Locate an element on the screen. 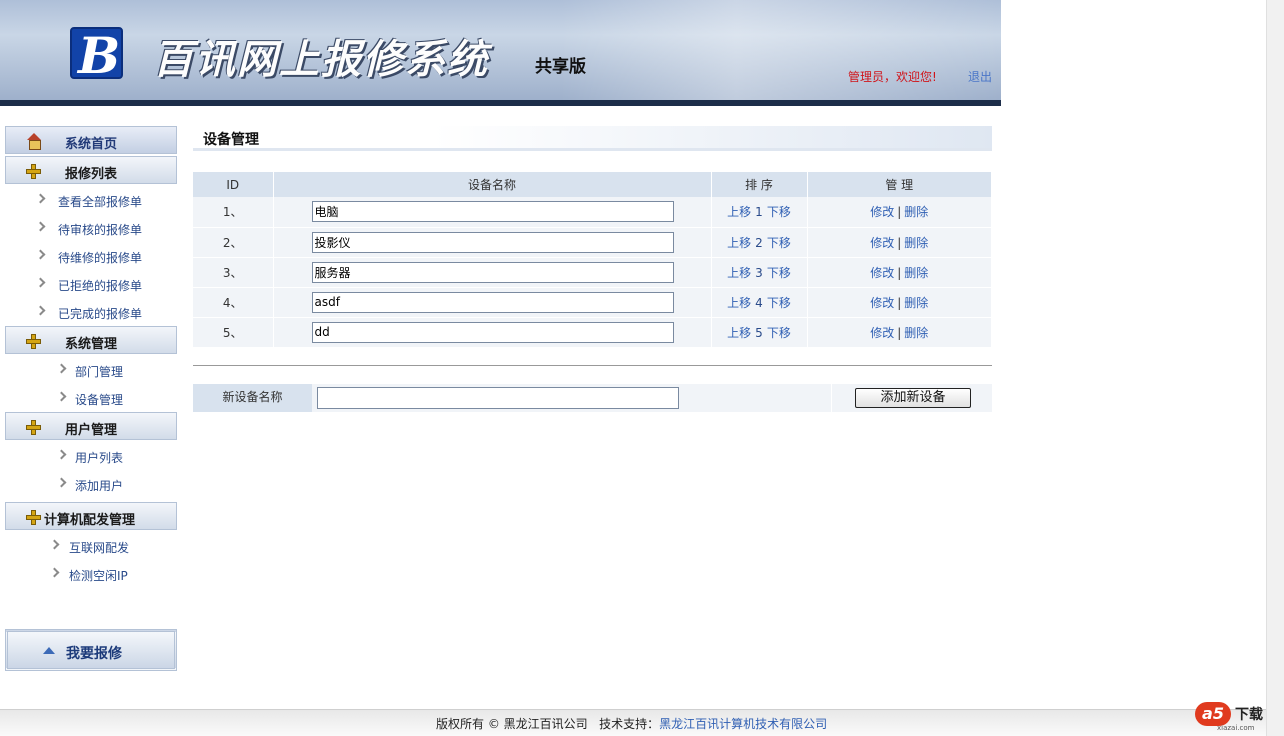 This screenshot has height=736, width=1284. table-row: 3、 上移 3 下移 修改|删除 is located at coordinates (592, 272).